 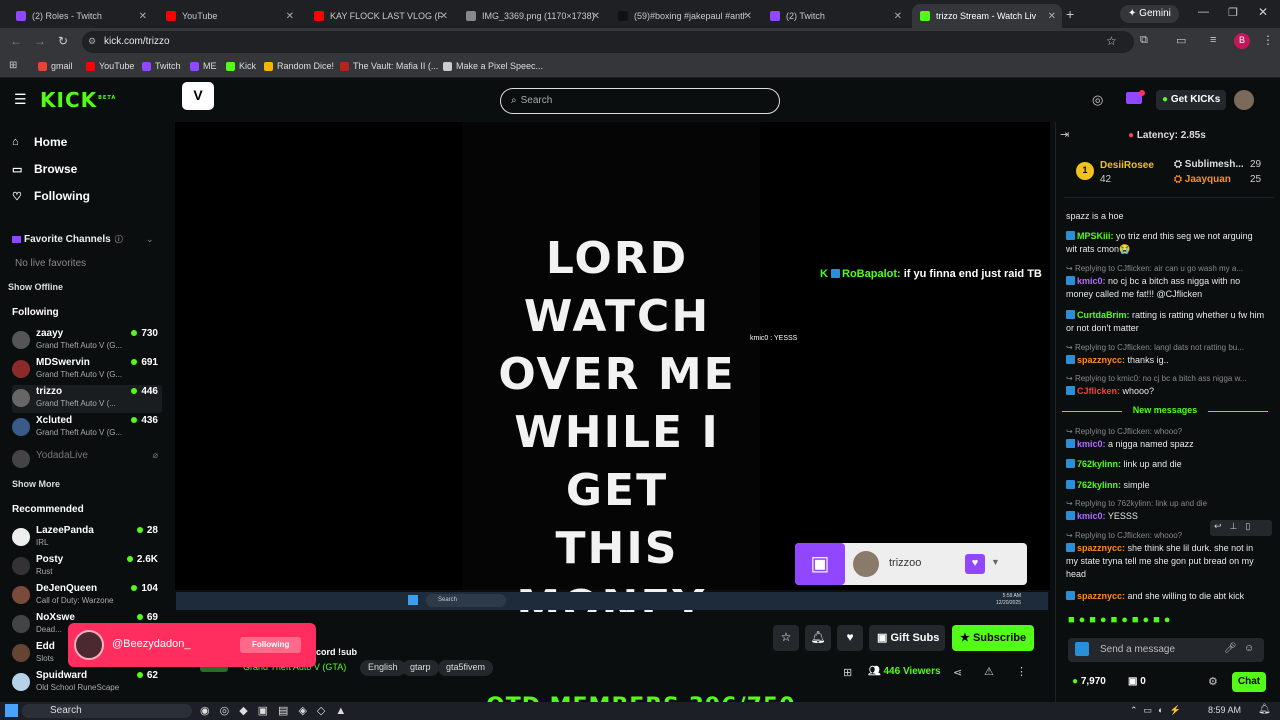 I want to click on nav-home: ⌂ Home, so click(x=39, y=142).